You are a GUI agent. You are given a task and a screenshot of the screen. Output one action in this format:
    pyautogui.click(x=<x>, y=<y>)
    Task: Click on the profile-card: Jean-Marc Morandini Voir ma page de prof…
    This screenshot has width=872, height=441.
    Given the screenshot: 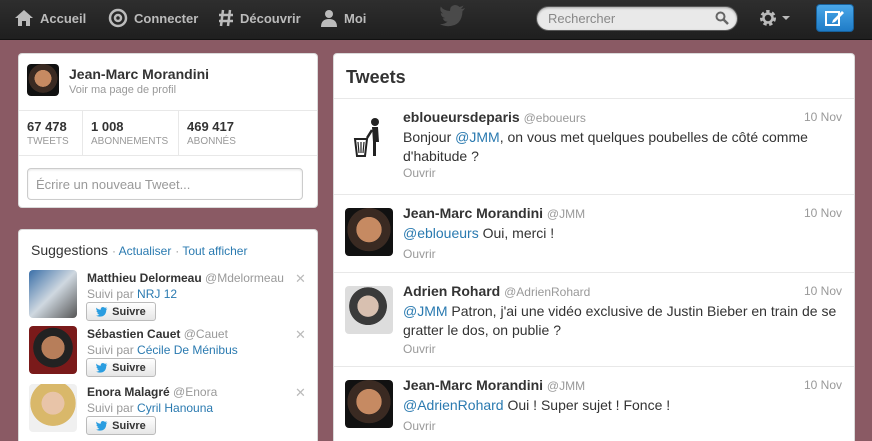 What is the action you would take?
    pyautogui.click(x=168, y=130)
    